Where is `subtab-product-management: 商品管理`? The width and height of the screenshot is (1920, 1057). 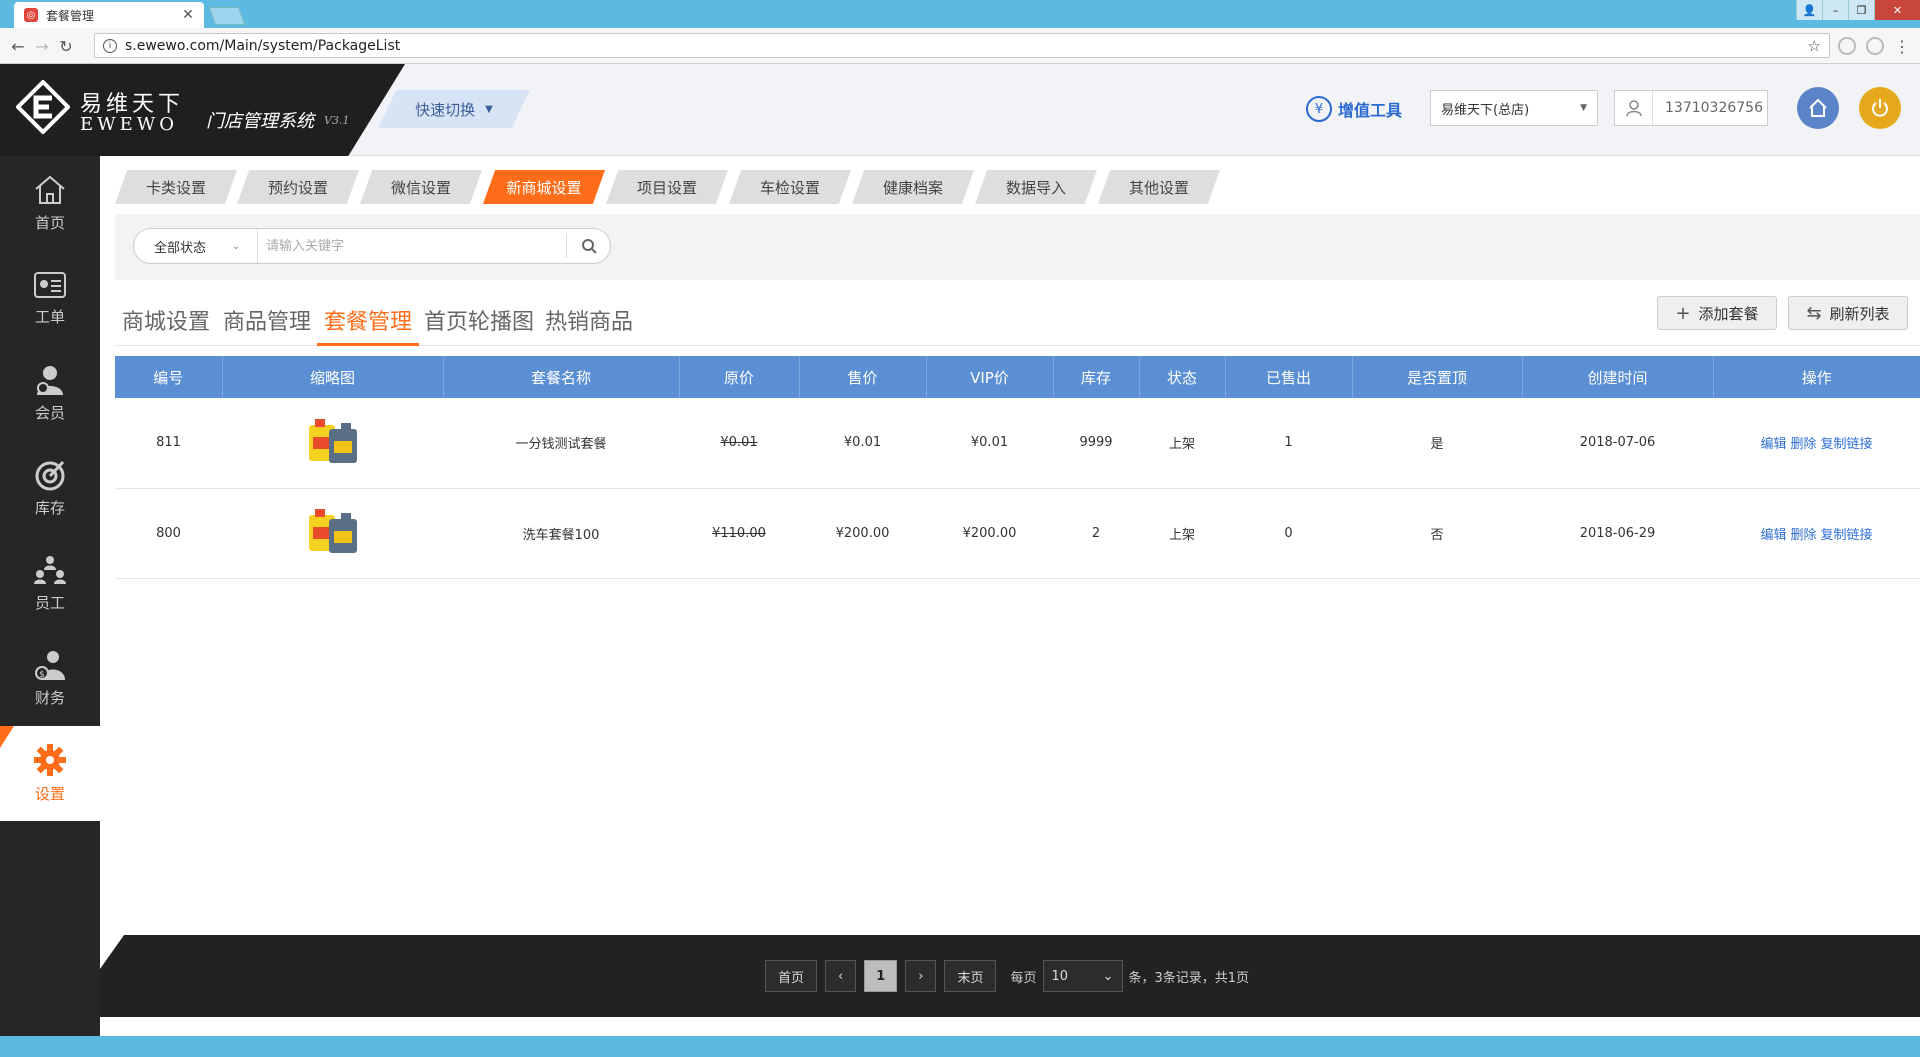
subtab-product-management: 商品管理 is located at coordinates (267, 325).